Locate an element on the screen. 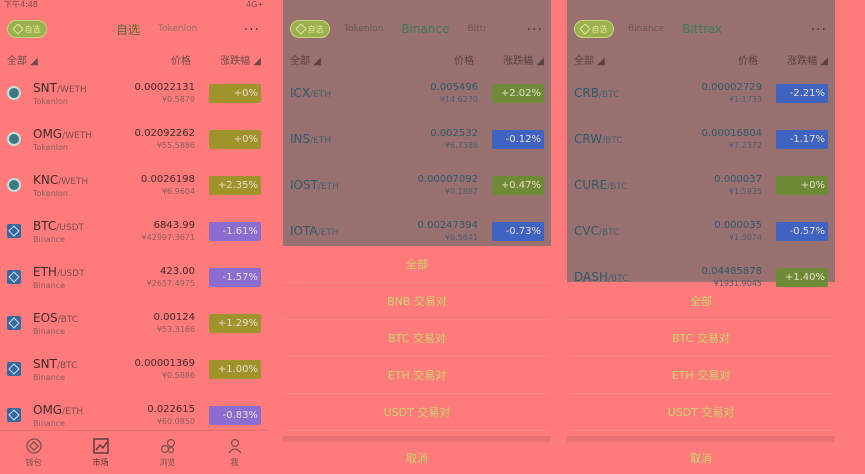  price-cell: 0.000037 ¥1.5935 is located at coordinates (738, 185).